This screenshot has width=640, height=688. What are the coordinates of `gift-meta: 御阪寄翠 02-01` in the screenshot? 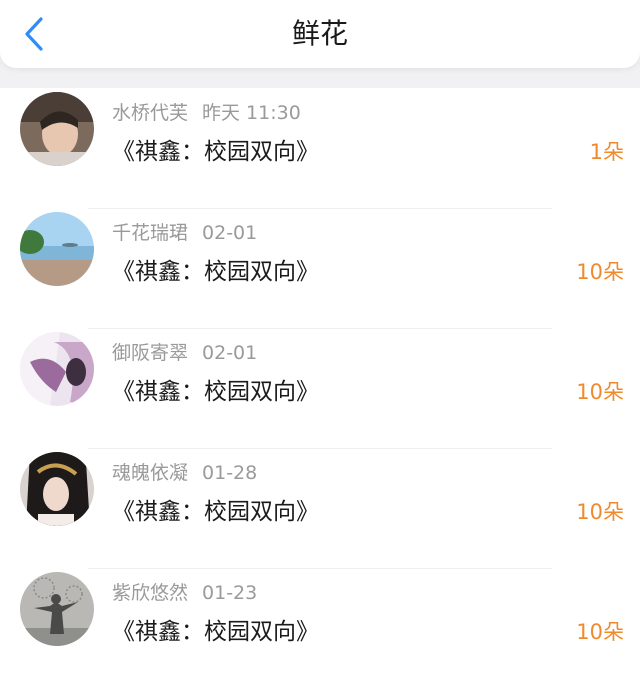 It's located at (184, 351).